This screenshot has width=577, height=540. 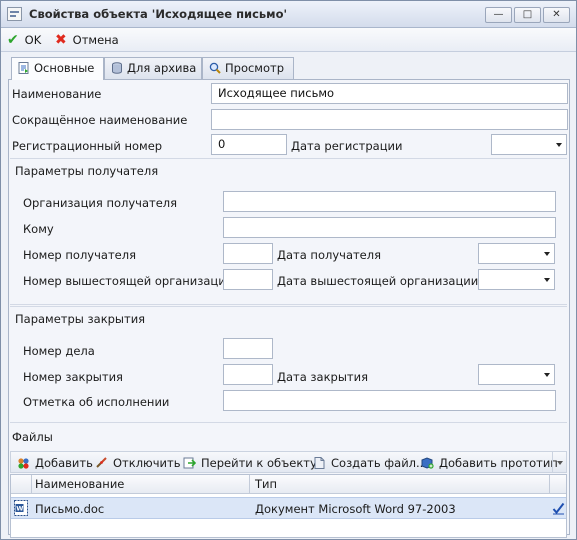 I want to click on goto-object-button: Перейти к объекту, so click(x=250, y=463).